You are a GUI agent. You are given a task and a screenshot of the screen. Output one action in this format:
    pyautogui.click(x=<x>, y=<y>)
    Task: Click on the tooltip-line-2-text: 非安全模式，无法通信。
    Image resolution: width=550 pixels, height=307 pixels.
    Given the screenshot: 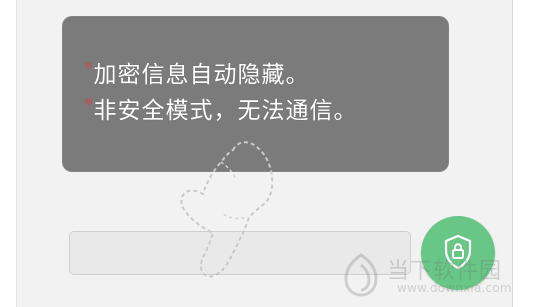 What is the action you would take?
    pyautogui.click(x=225, y=111)
    